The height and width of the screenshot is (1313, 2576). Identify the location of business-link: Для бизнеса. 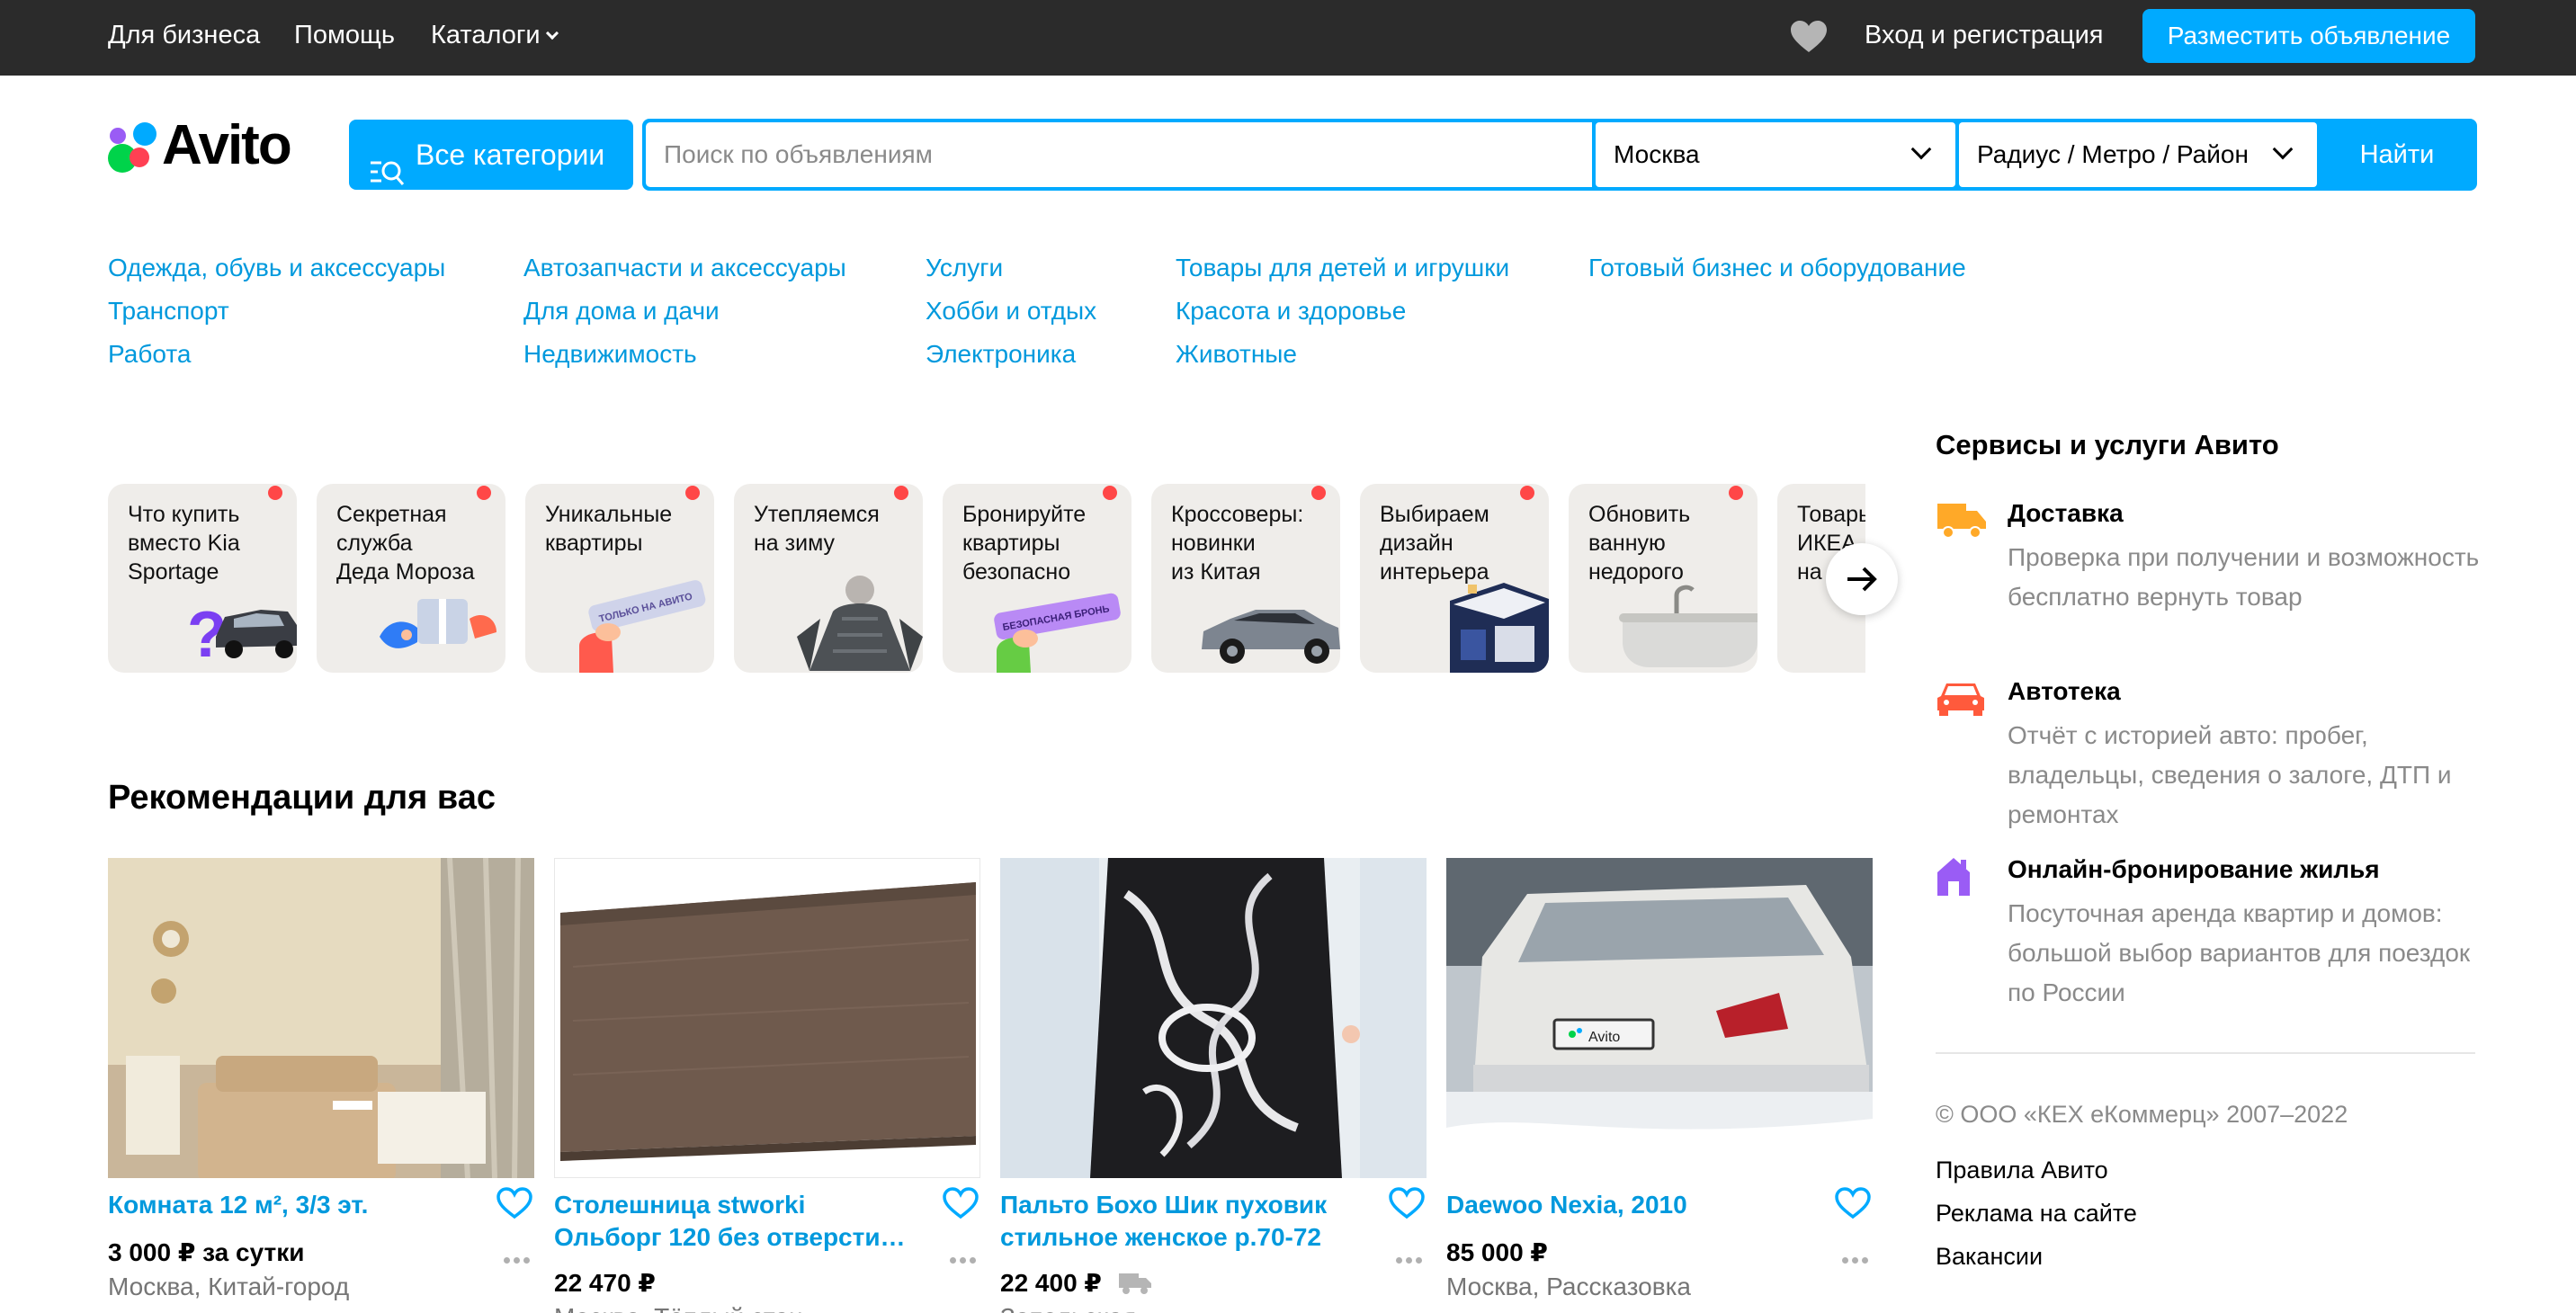
(184, 35).